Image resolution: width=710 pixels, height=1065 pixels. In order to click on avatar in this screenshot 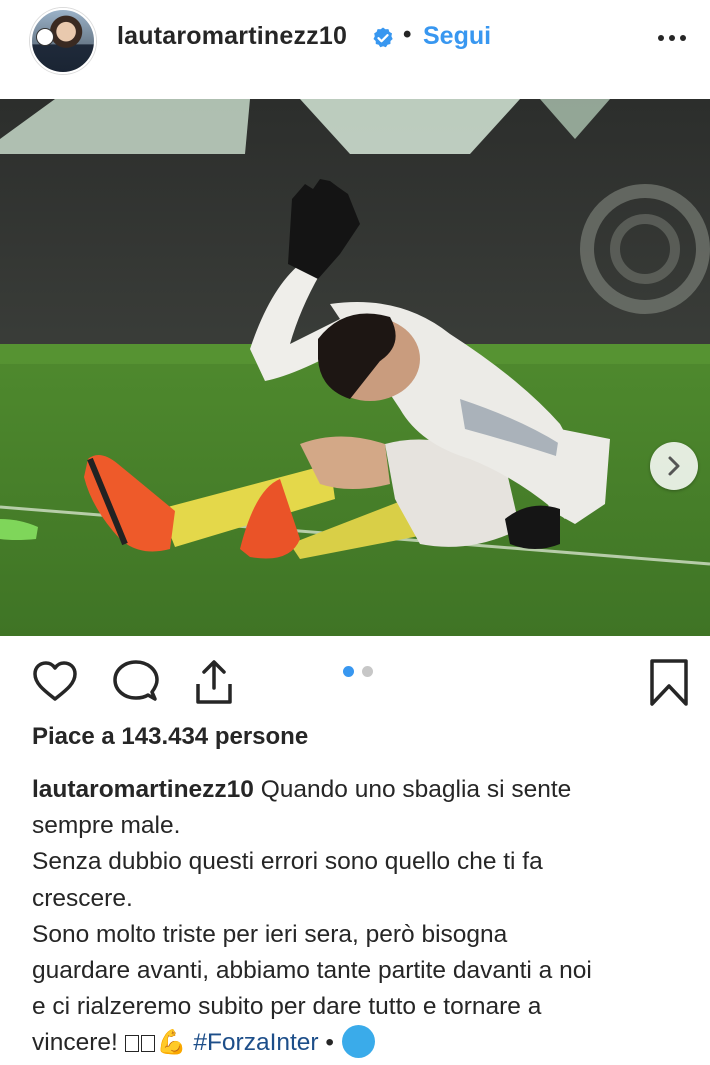, I will do `click(63, 41)`.